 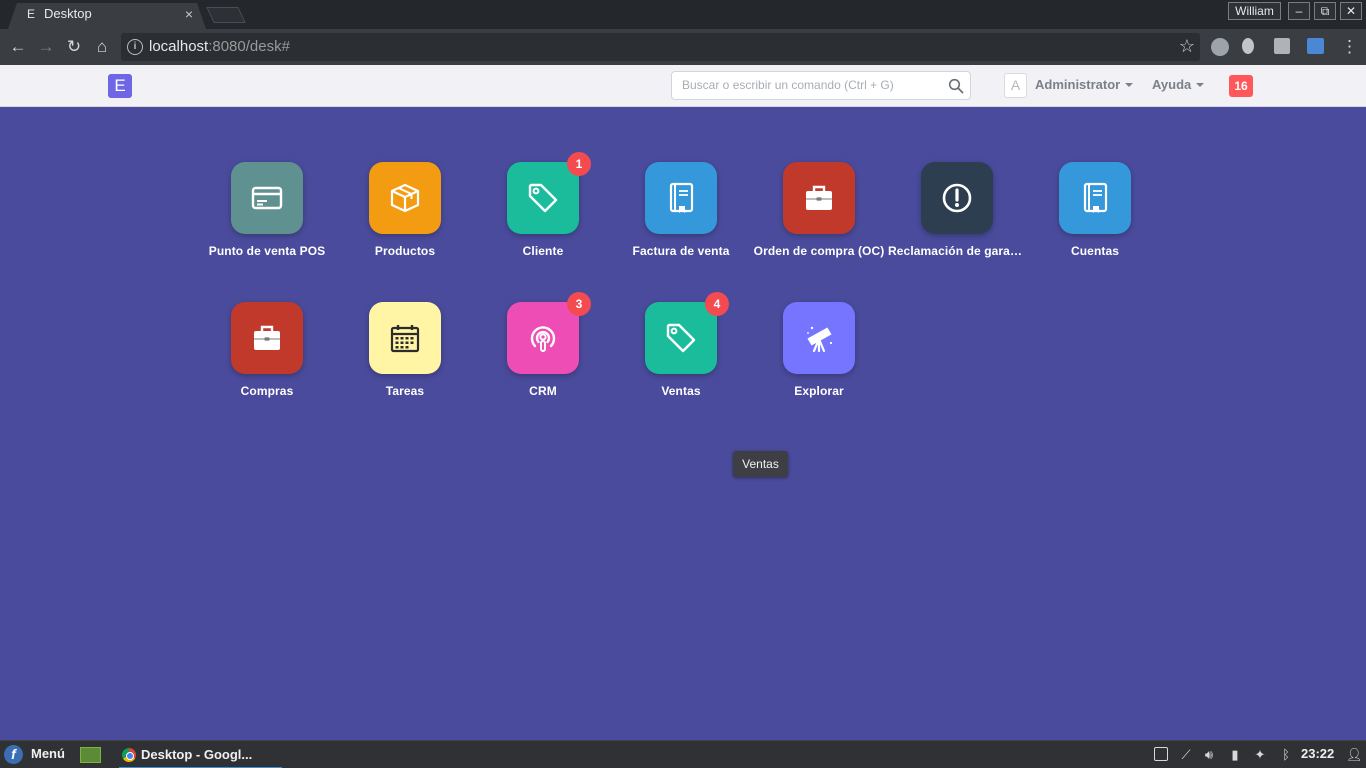 What do you see at coordinates (68, 14) in the screenshot?
I see `tab-title: Desktop` at bounding box center [68, 14].